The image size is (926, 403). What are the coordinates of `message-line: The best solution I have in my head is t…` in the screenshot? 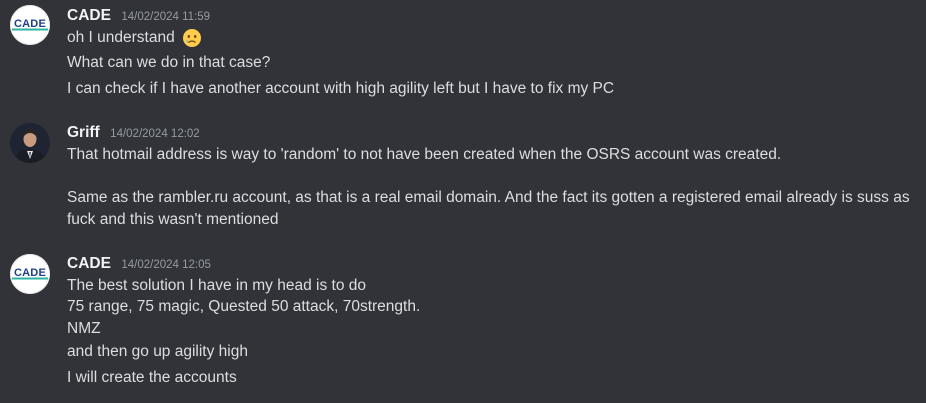 It's located at (216, 285).